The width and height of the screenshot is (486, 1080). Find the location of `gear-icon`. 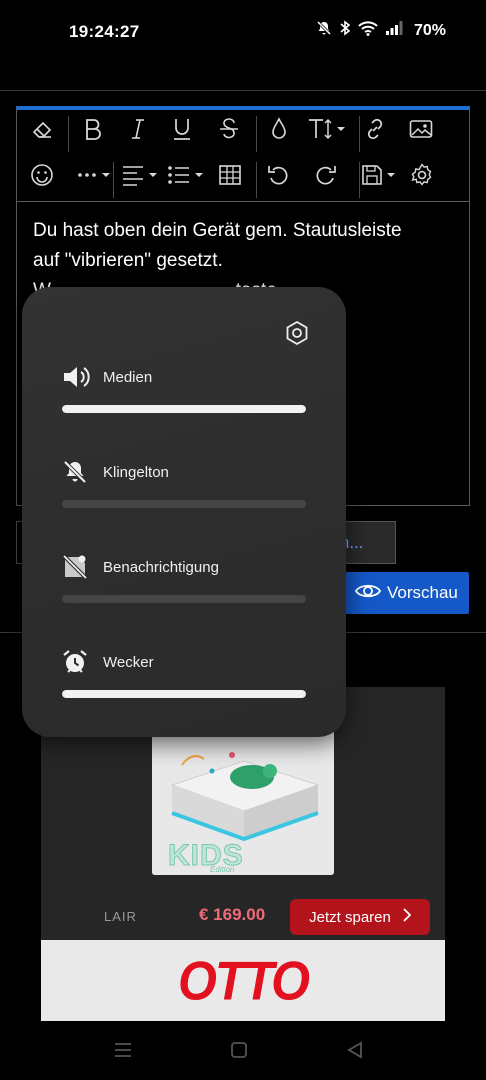

gear-icon is located at coordinates (422, 175).